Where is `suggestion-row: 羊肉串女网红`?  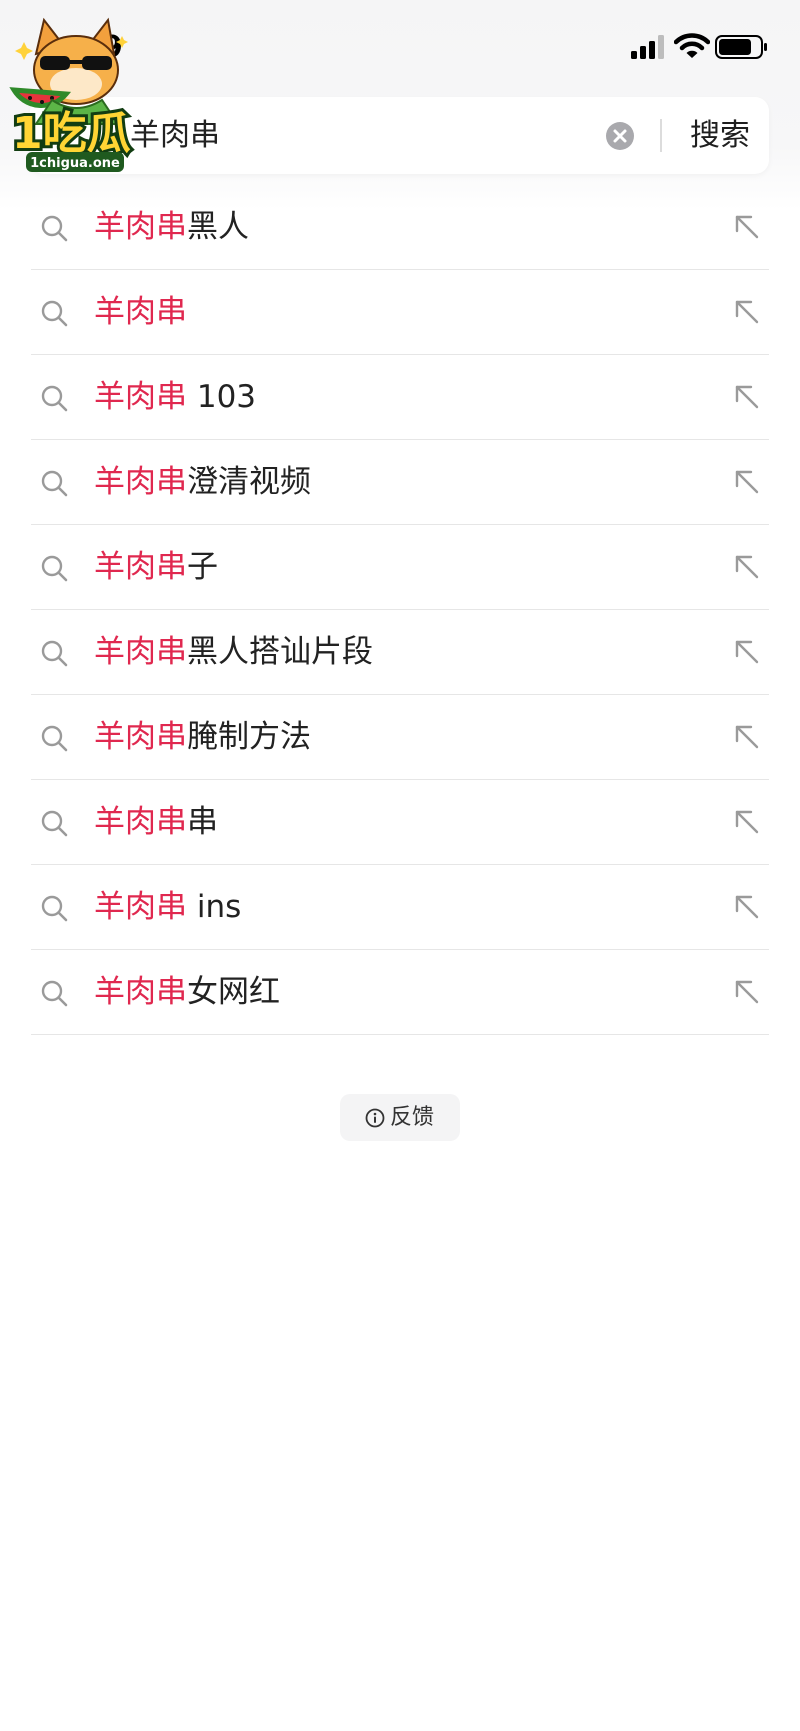 suggestion-row: 羊肉串女网红 is located at coordinates (400, 992).